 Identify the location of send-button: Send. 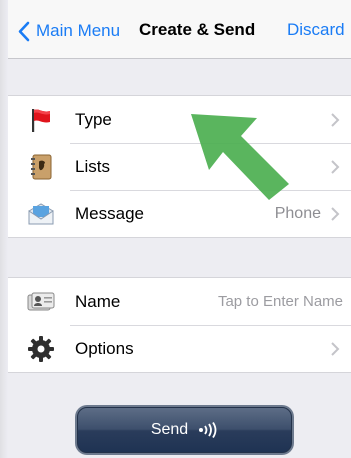
(184, 430).